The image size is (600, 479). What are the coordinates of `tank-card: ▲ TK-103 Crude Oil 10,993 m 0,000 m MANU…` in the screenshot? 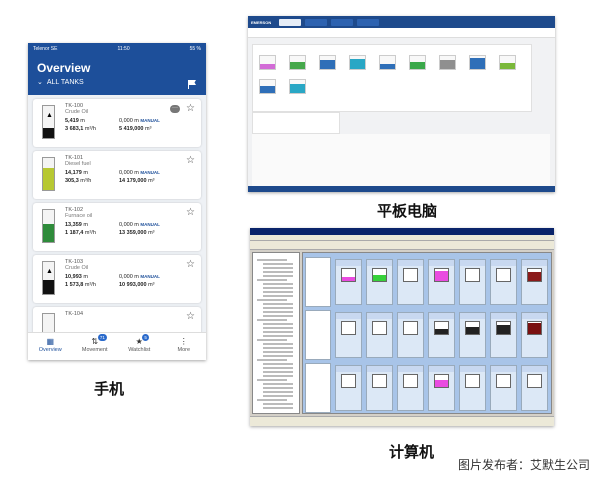 It's located at (117, 279).